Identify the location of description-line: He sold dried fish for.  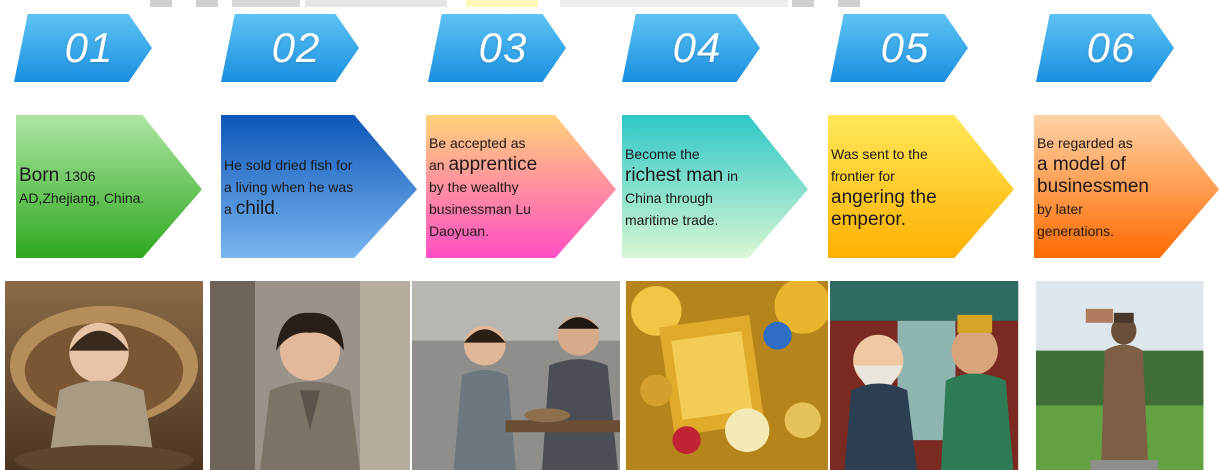
(290, 165).